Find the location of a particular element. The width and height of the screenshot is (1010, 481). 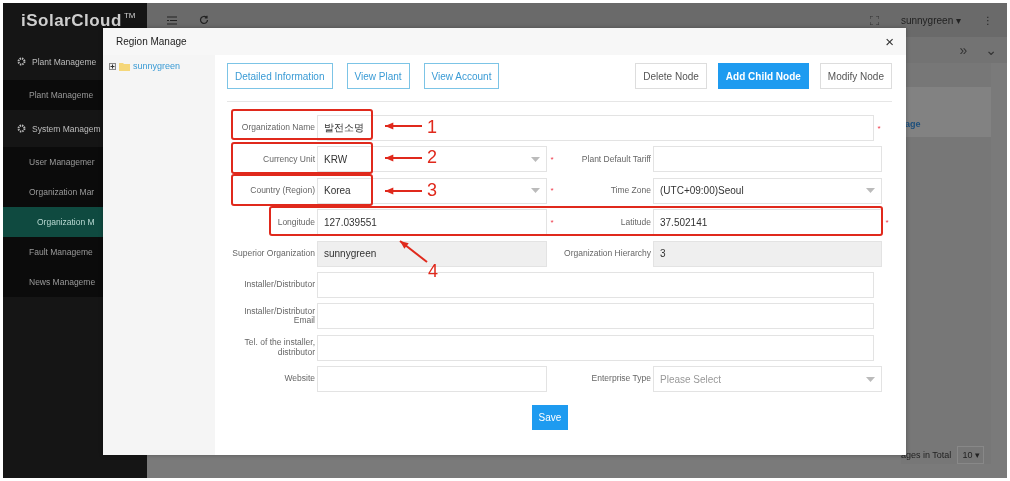

action-button: Delete Node is located at coordinates (671, 76).